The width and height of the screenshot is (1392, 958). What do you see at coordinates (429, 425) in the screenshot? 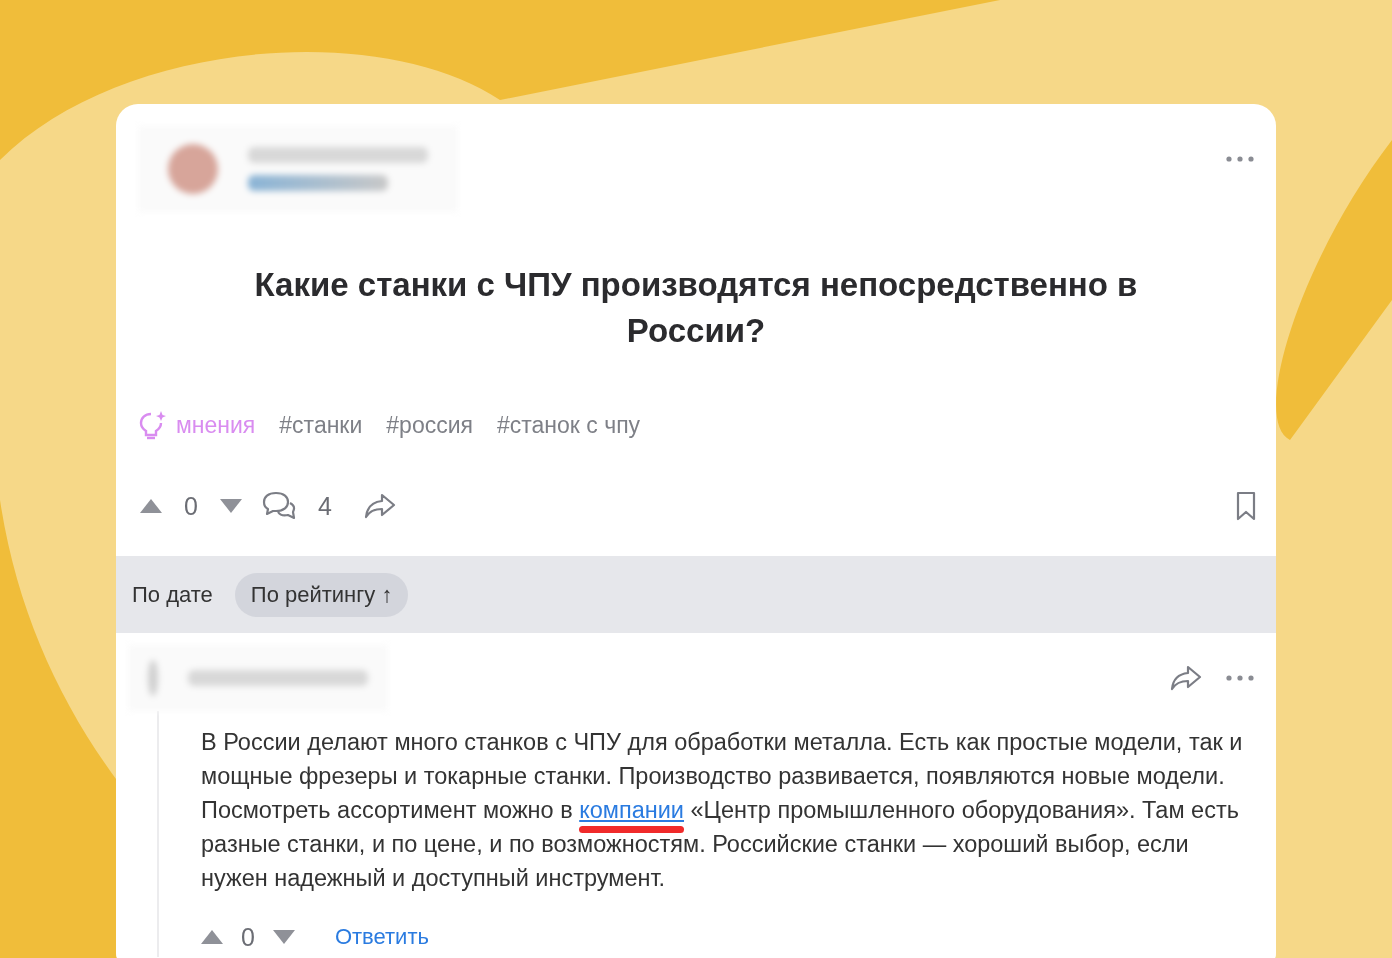
I see `tag-link: #россия` at bounding box center [429, 425].